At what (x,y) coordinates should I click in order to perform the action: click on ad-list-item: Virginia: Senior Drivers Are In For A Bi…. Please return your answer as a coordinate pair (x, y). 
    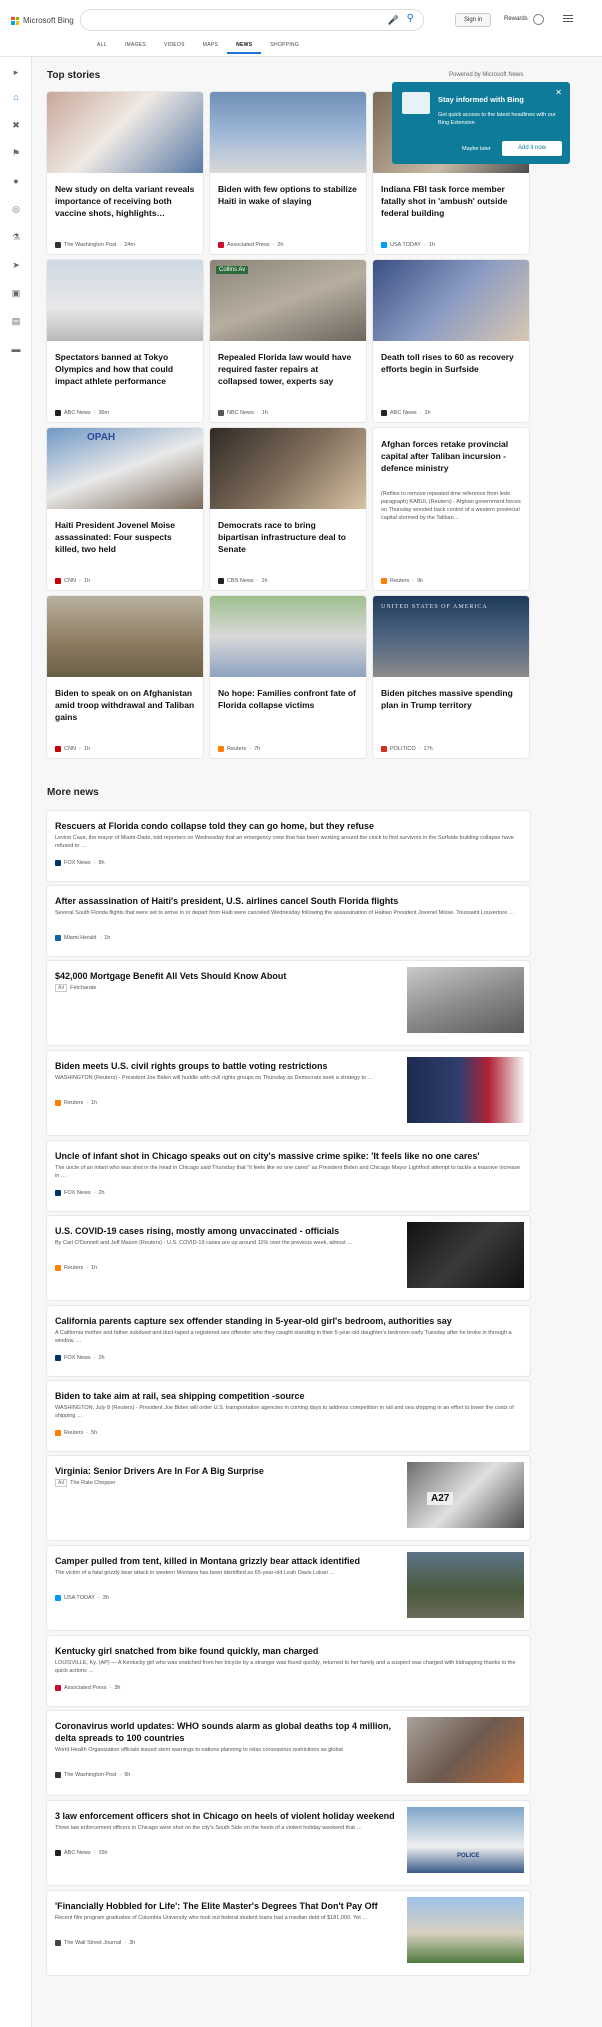
    Looking at the image, I should click on (288, 1498).